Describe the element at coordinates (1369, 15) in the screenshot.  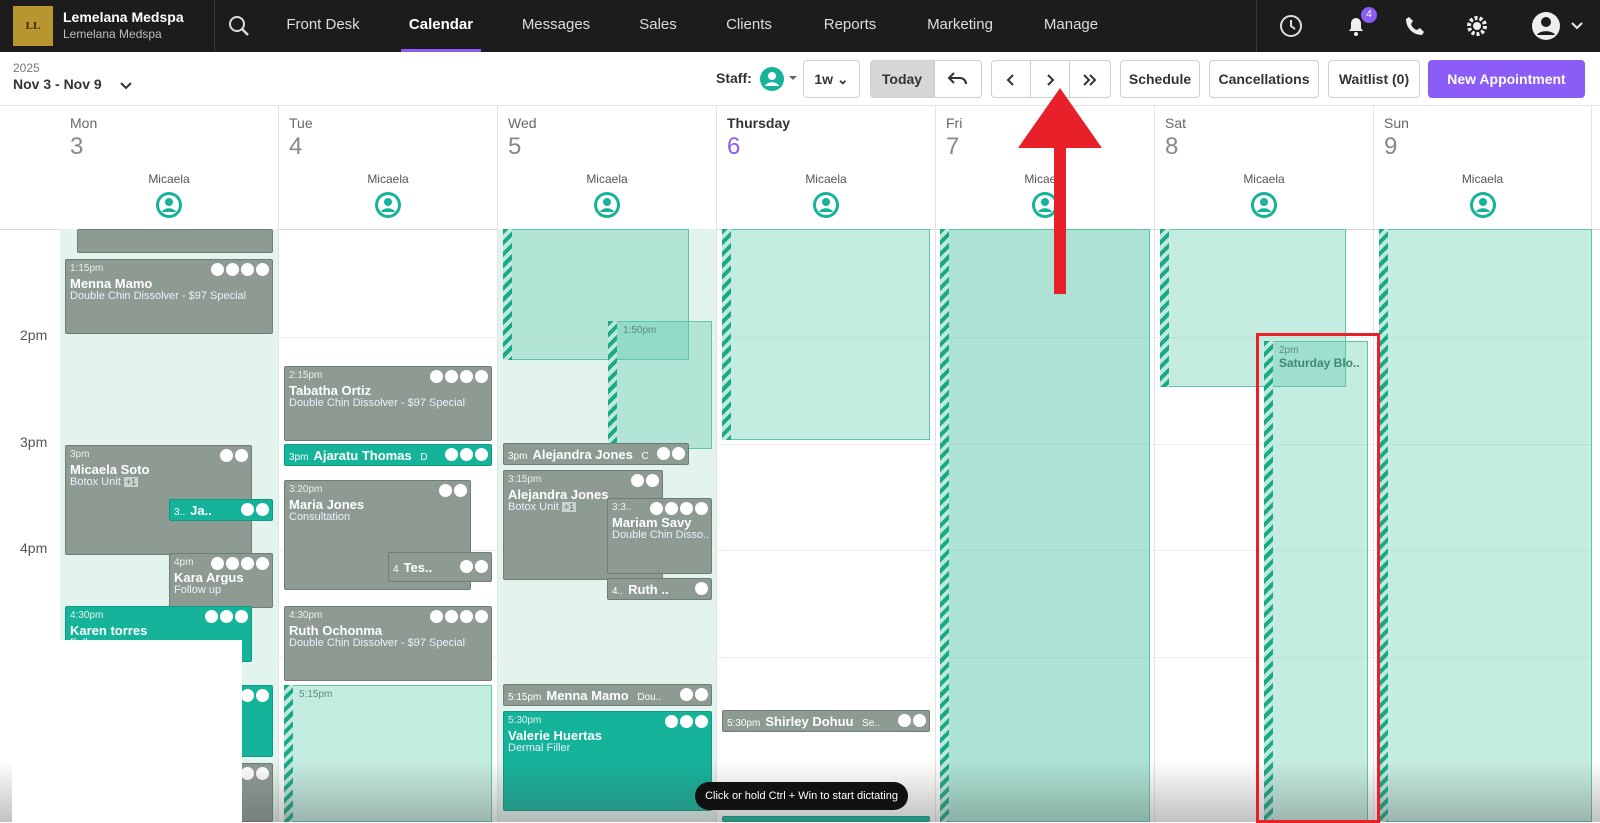
I see `notification-badge: 4` at that location.